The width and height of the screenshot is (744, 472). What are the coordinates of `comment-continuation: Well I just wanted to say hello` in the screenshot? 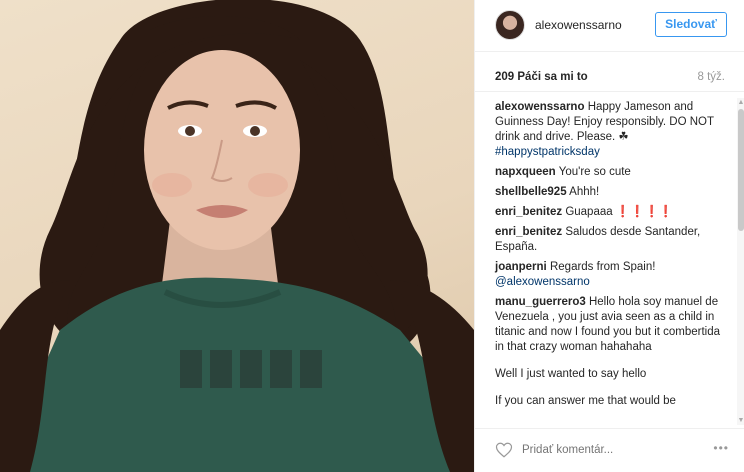 It's located at (571, 374).